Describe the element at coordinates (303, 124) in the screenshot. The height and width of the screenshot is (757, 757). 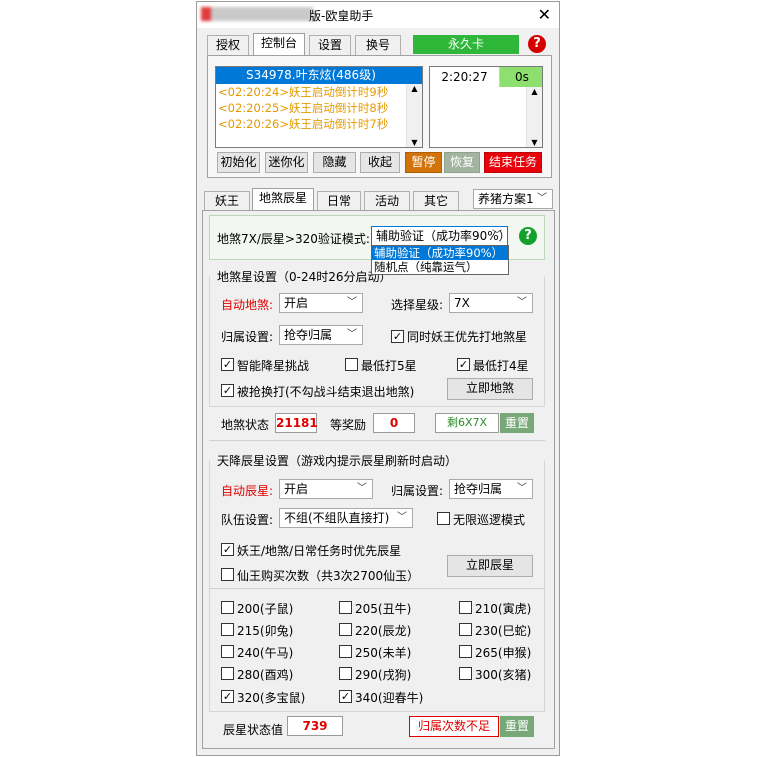
I see `log-line: <02:20:26>妖王启动倒计时7秒` at that location.